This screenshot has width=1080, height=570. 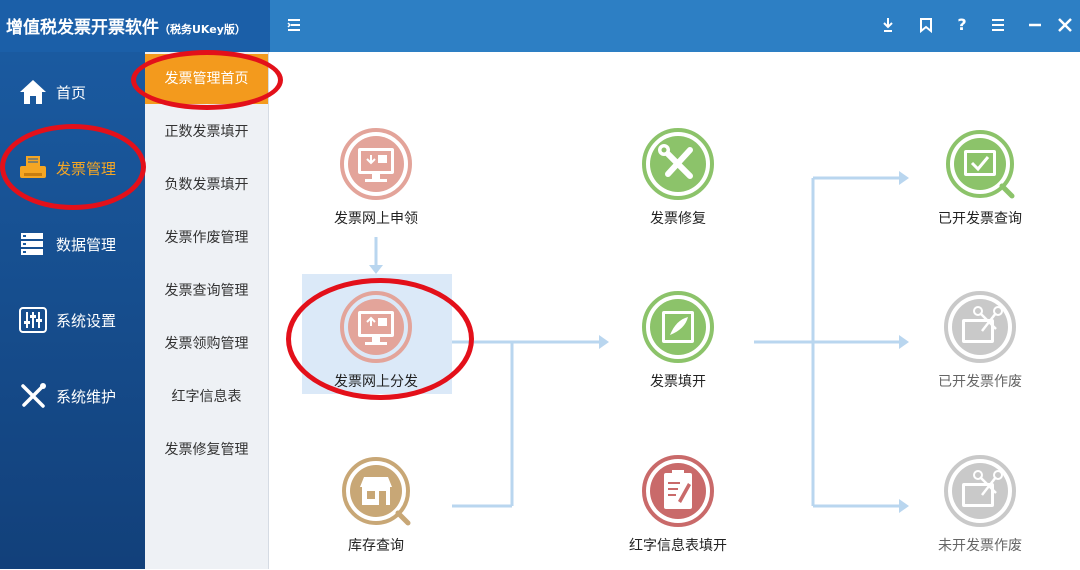 What do you see at coordinates (678, 382) in the screenshot?
I see `node-label: 发票填开` at bounding box center [678, 382].